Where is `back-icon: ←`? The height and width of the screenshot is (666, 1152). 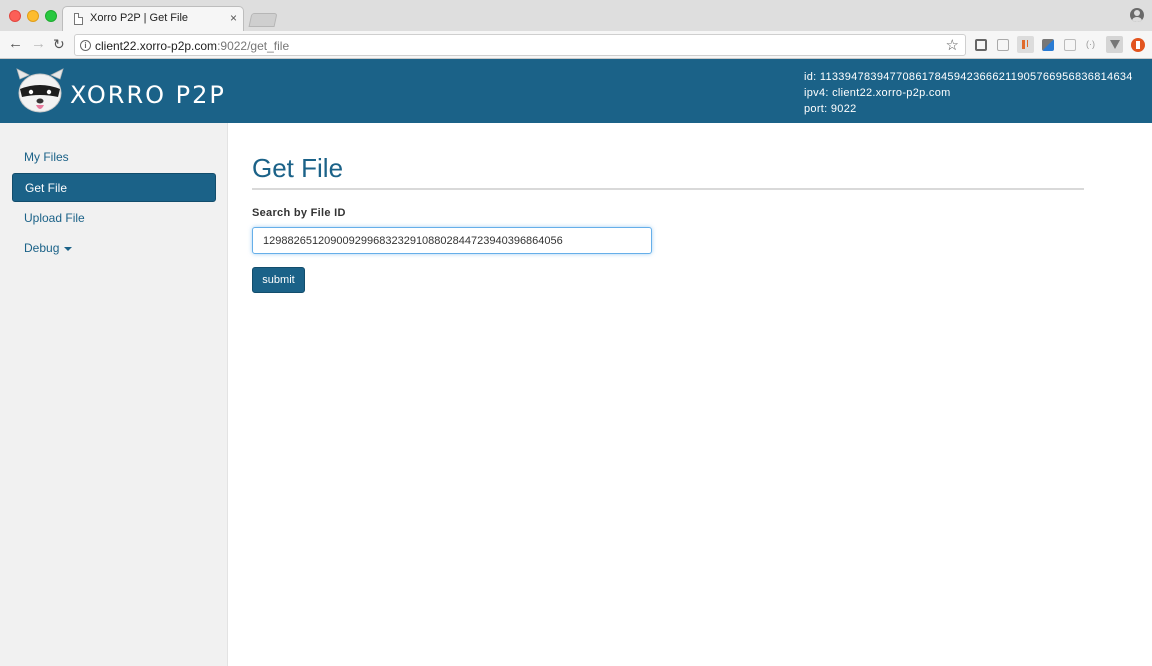 back-icon: ← is located at coordinates (15, 44).